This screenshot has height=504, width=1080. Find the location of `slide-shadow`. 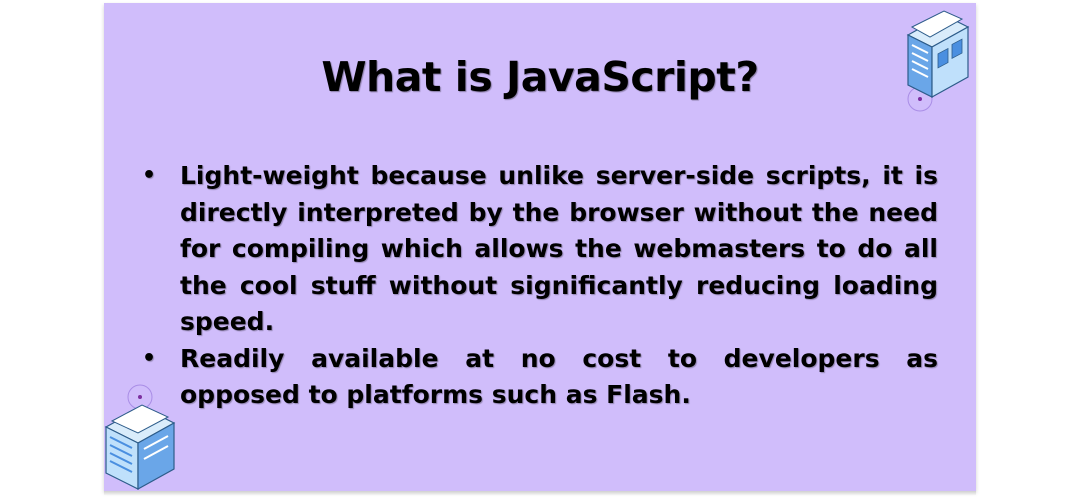

slide-shadow is located at coordinates (540, 493).